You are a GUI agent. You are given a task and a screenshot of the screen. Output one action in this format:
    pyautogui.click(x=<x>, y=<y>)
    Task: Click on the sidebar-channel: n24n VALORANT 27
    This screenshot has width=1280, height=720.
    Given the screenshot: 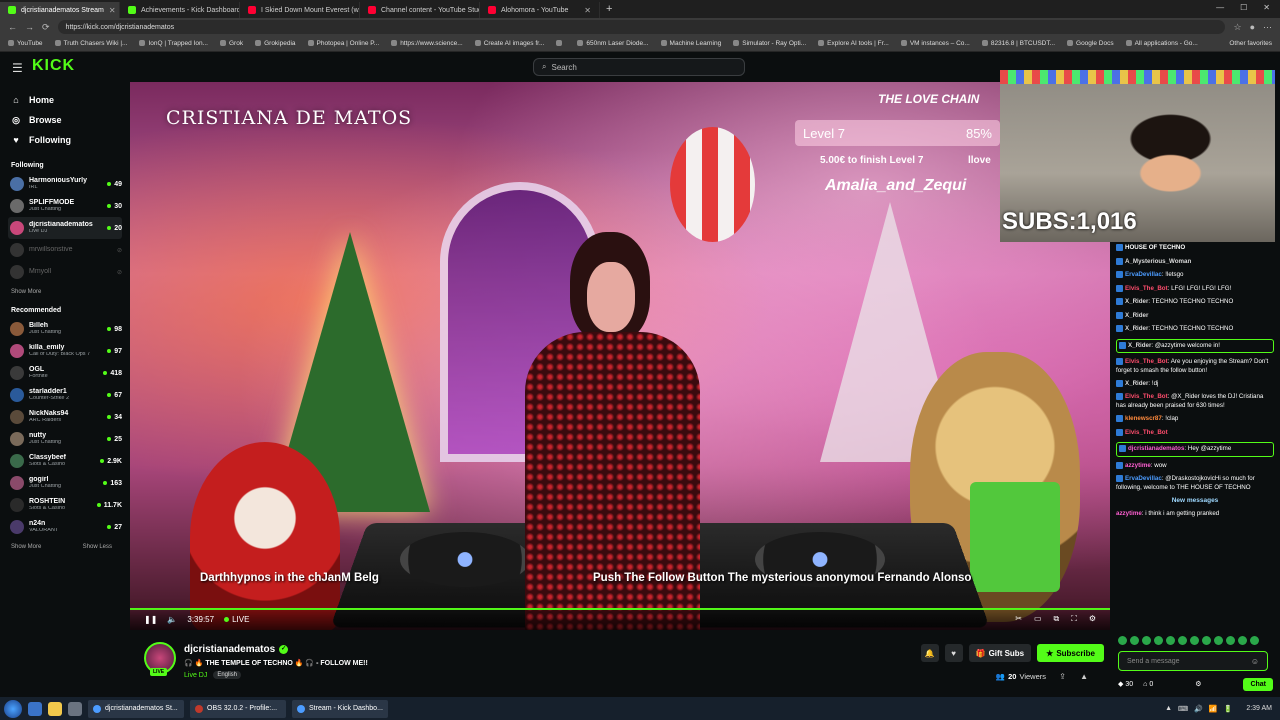 What is the action you would take?
    pyautogui.click(x=65, y=527)
    